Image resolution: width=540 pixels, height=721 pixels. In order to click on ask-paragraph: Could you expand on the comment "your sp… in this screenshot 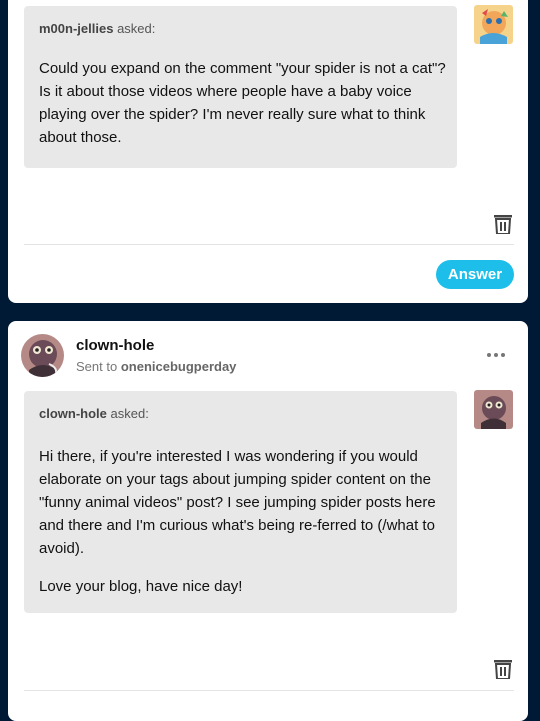, I will do `click(242, 103)`.